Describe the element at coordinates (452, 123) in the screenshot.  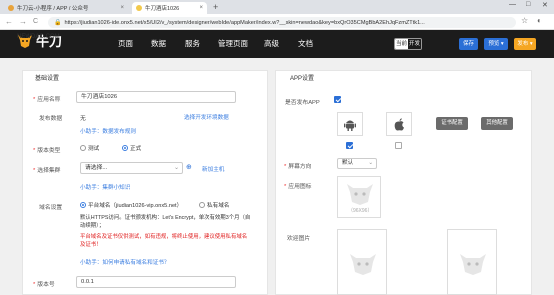
I see `cert-config-button: 证书配置` at that location.